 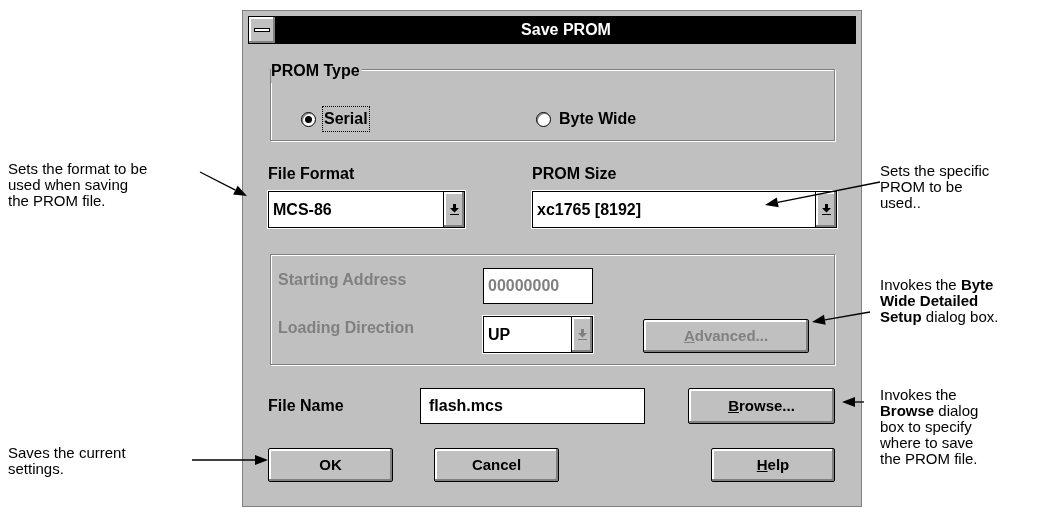 What do you see at coordinates (684, 209) in the screenshot?
I see `prom-size-dropdown: xc1765 [8192]` at bounding box center [684, 209].